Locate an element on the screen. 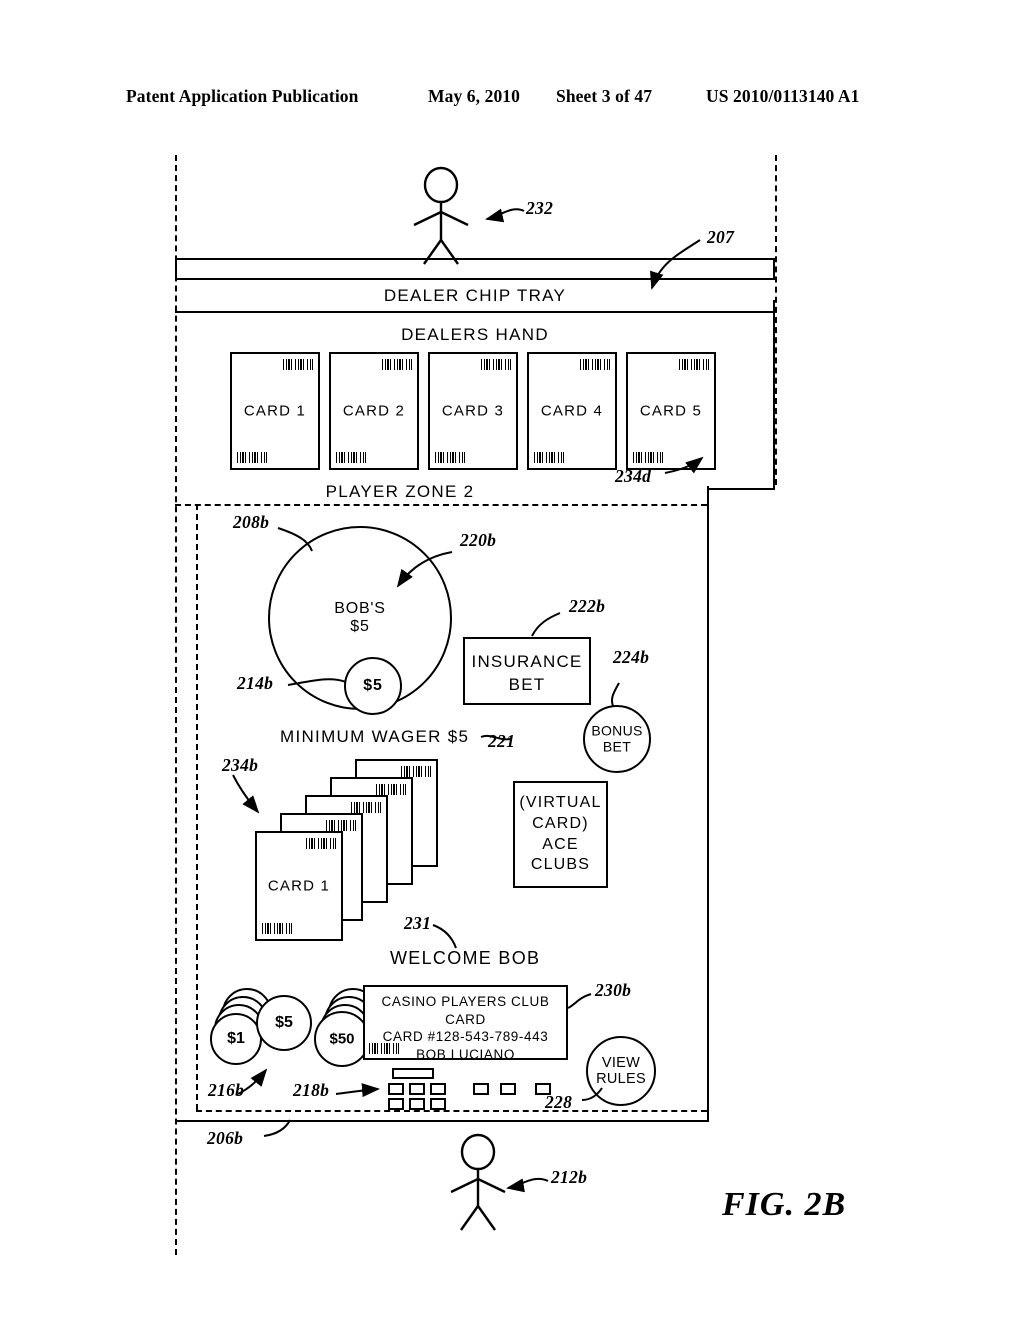  dealer-card-5: CARD 5 is located at coordinates (671, 411).